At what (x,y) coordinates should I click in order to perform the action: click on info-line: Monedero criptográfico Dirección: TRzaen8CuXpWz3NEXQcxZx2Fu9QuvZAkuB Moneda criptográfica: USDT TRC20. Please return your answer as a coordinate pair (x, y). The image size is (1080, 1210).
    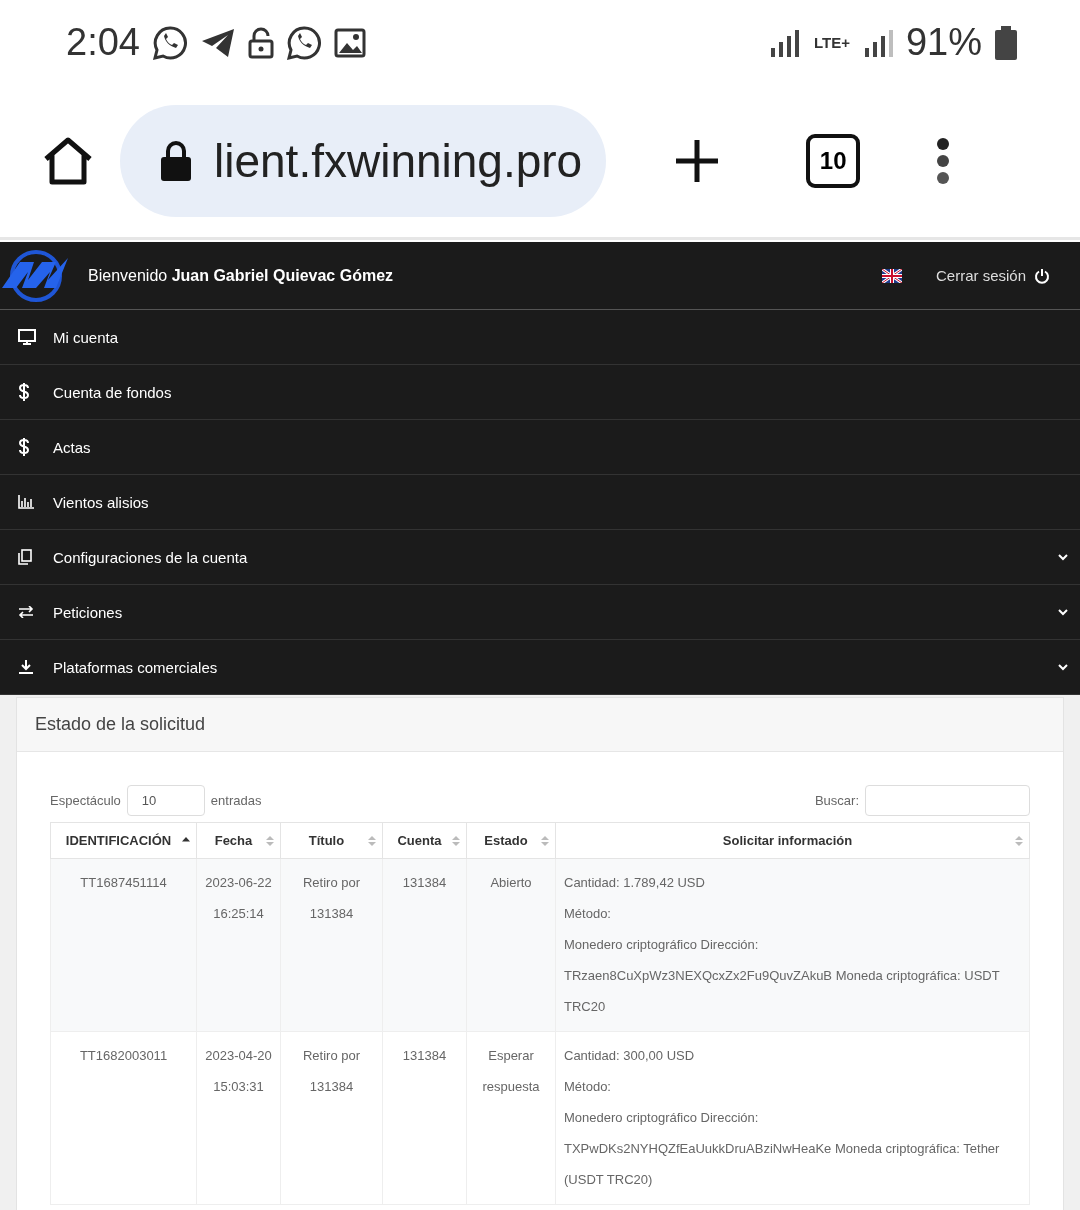
    Looking at the image, I should click on (782, 976).